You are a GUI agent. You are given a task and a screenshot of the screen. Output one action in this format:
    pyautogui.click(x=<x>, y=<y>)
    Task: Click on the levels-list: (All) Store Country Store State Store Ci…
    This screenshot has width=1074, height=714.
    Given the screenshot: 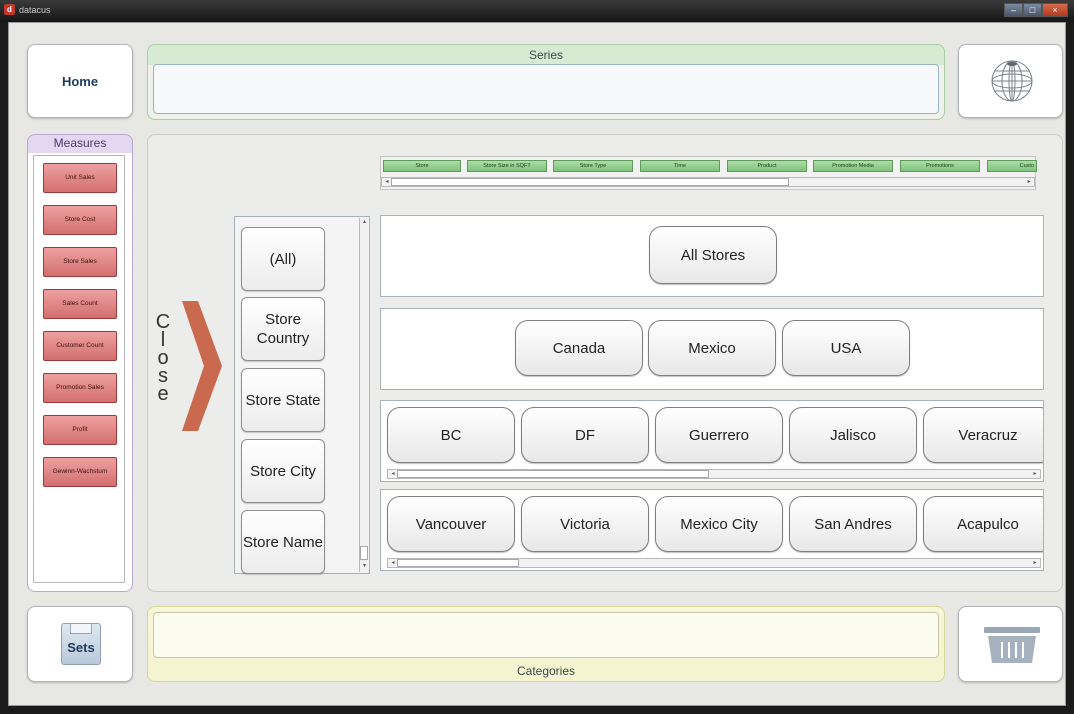 What is the action you would take?
    pyautogui.click(x=302, y=395)
    